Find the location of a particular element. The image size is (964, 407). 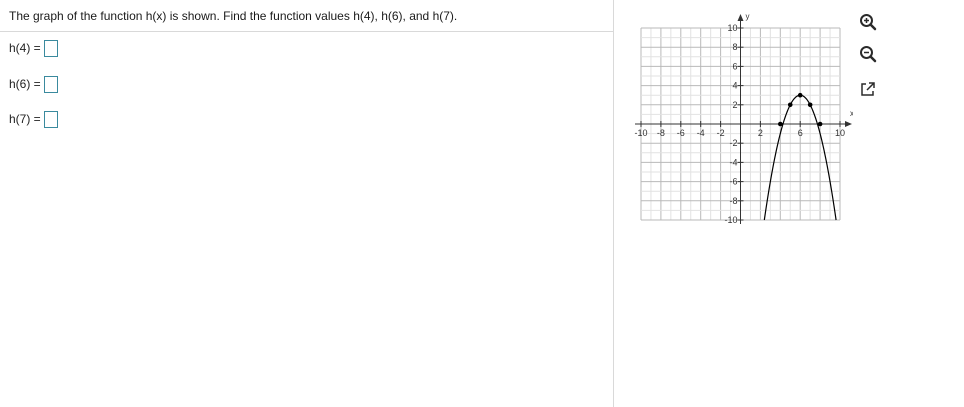

question-divider is located at coordinates (306, 31).